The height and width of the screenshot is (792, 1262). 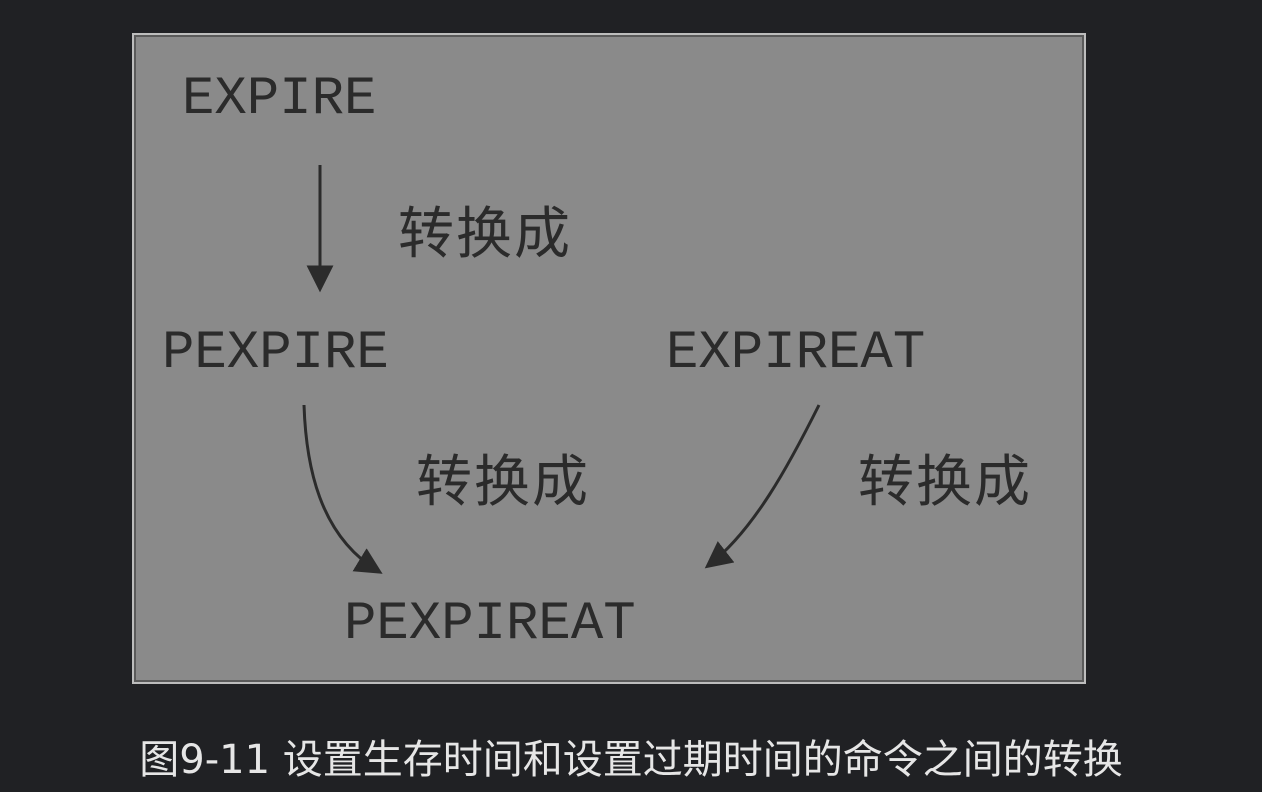 I want to click on figure-caption: 图9-11 设置生存时间和设置过期时间的命令之间的转换, so click(x=631, y=760).